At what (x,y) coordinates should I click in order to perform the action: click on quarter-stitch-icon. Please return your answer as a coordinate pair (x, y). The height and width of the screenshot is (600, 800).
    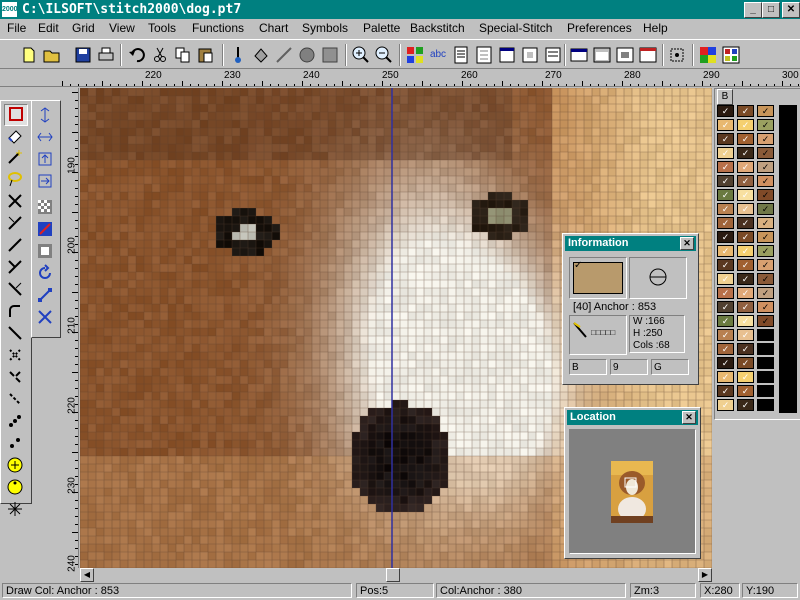
    Looking at the image, I should click on (15, 246).